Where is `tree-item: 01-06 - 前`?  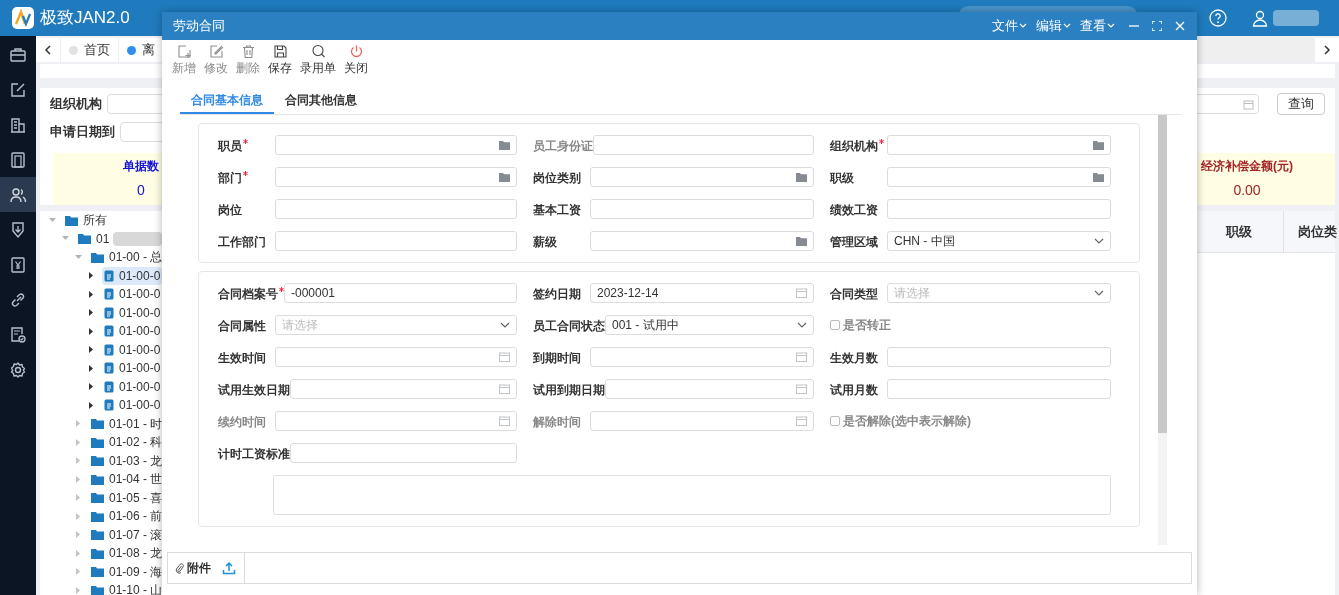
tree-item: 01-06 - 前 is located at coordinates (127, 516).